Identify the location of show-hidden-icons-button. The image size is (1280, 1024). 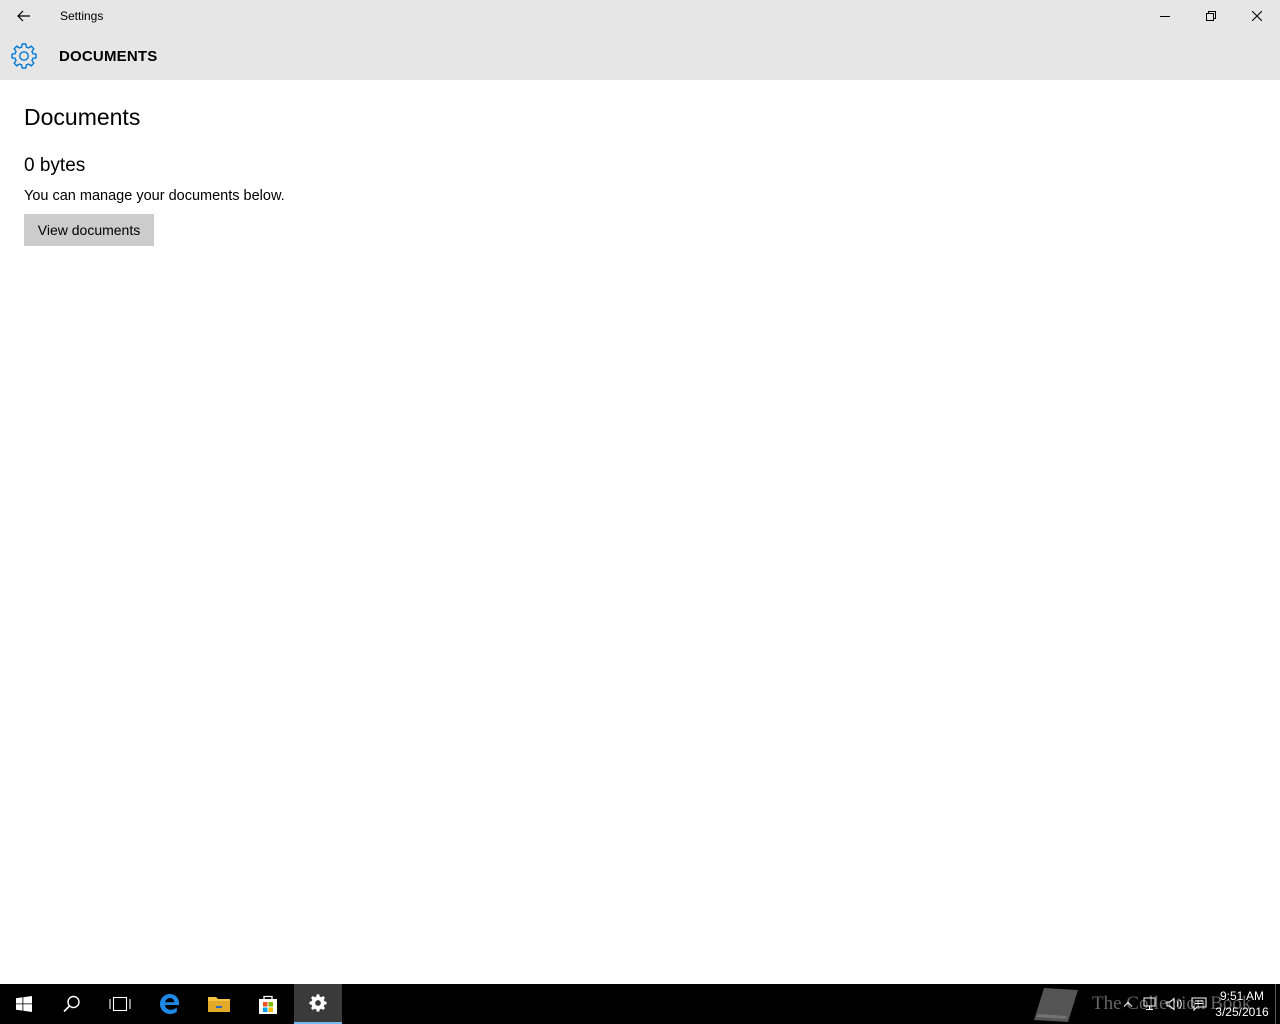
(1128, 1004).